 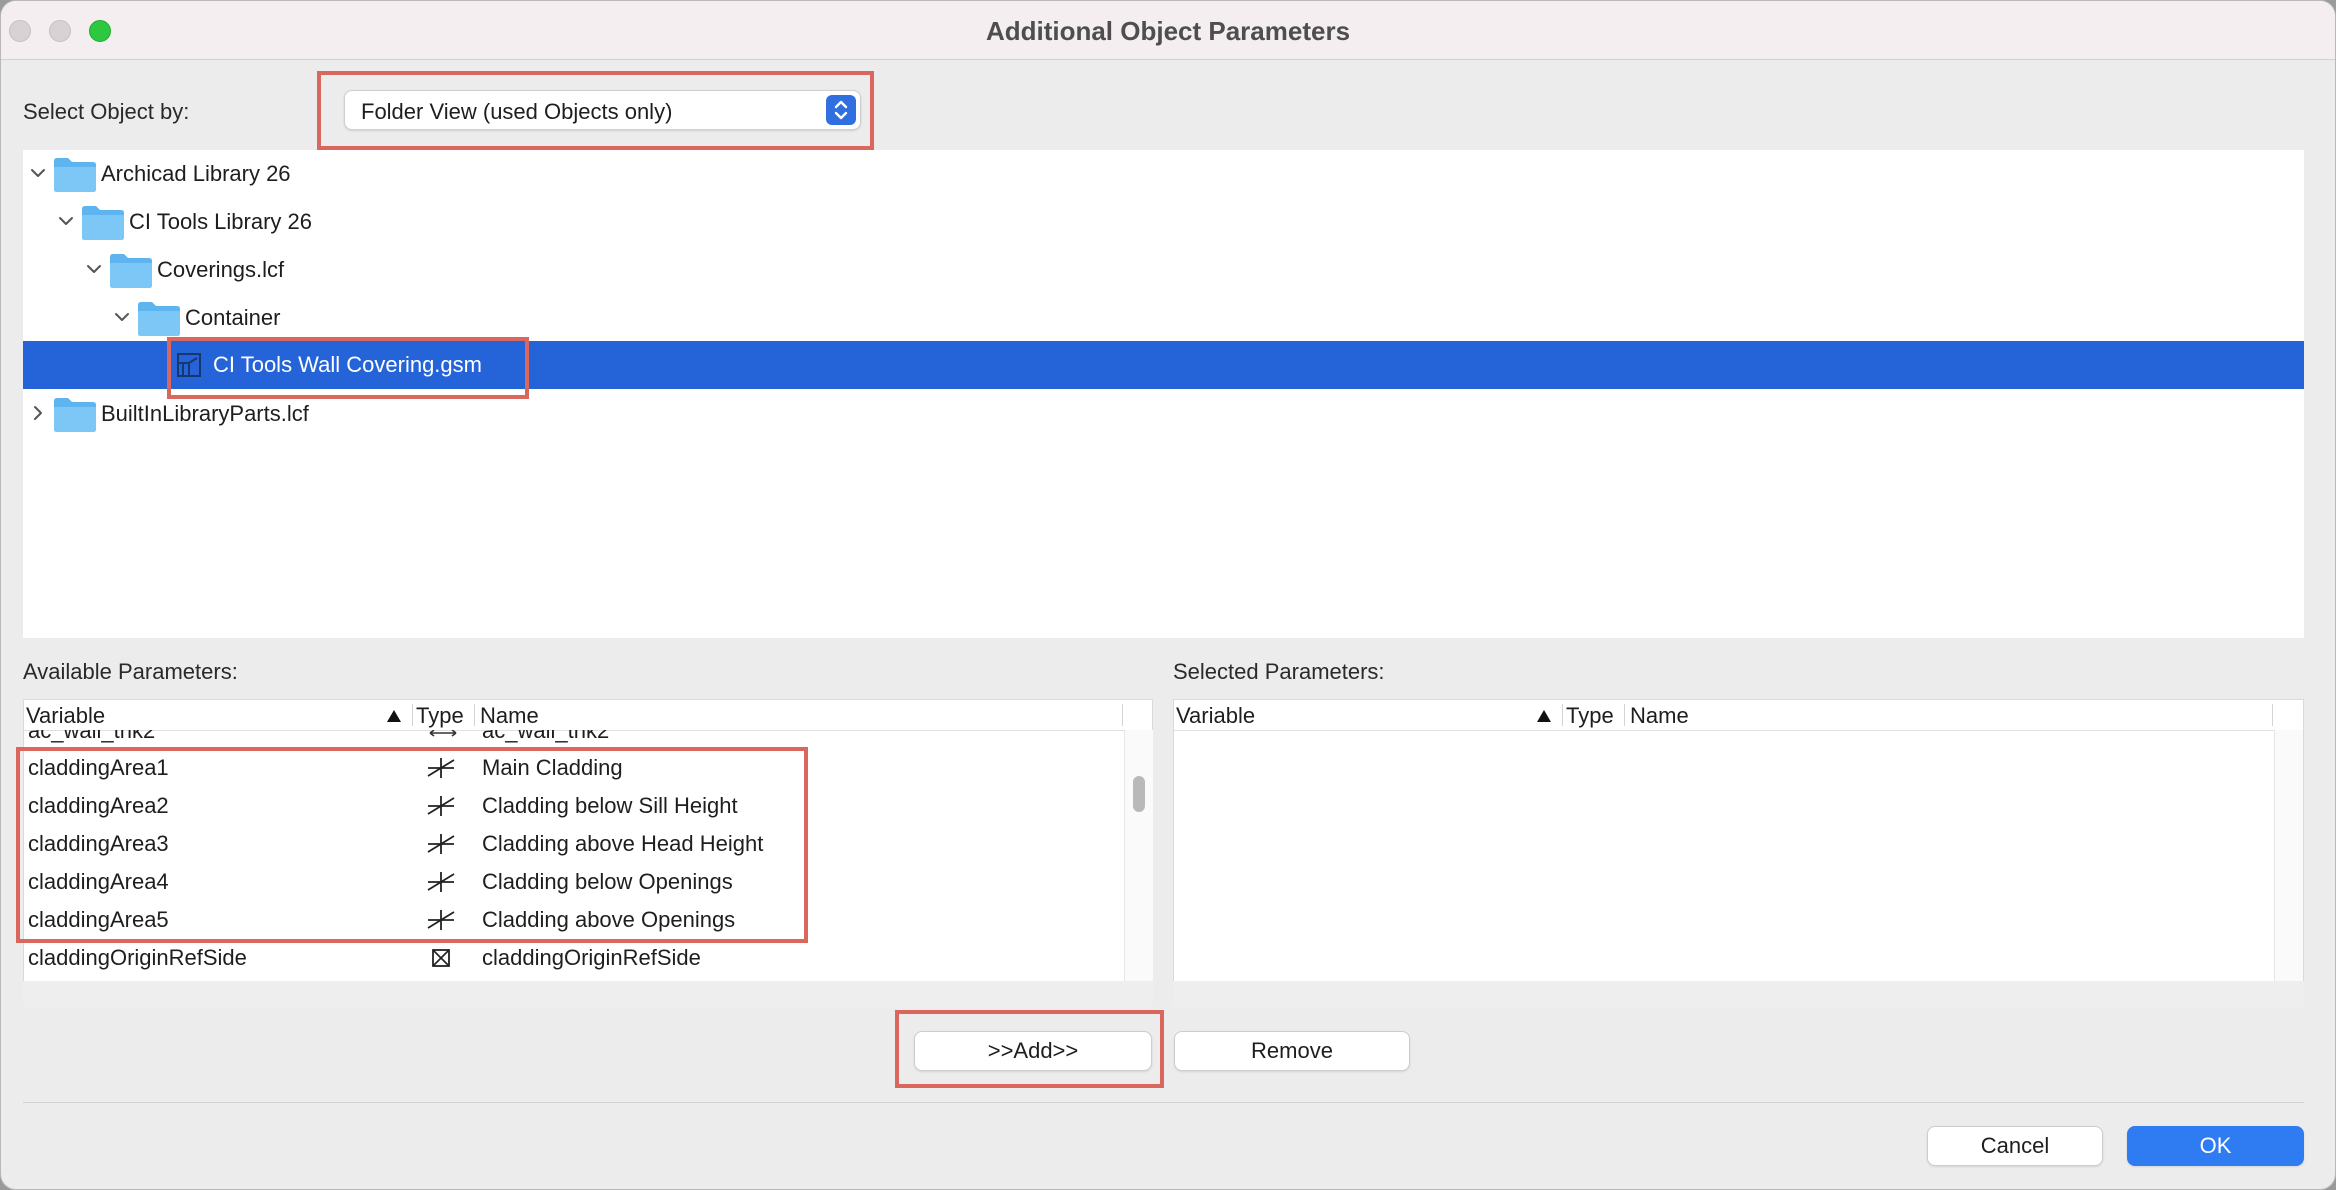 What do you see at coordinates (130, 671) in the screenshot?
I see `available-parameters-label: Available Parameters:` at bounding box center [130, 671].